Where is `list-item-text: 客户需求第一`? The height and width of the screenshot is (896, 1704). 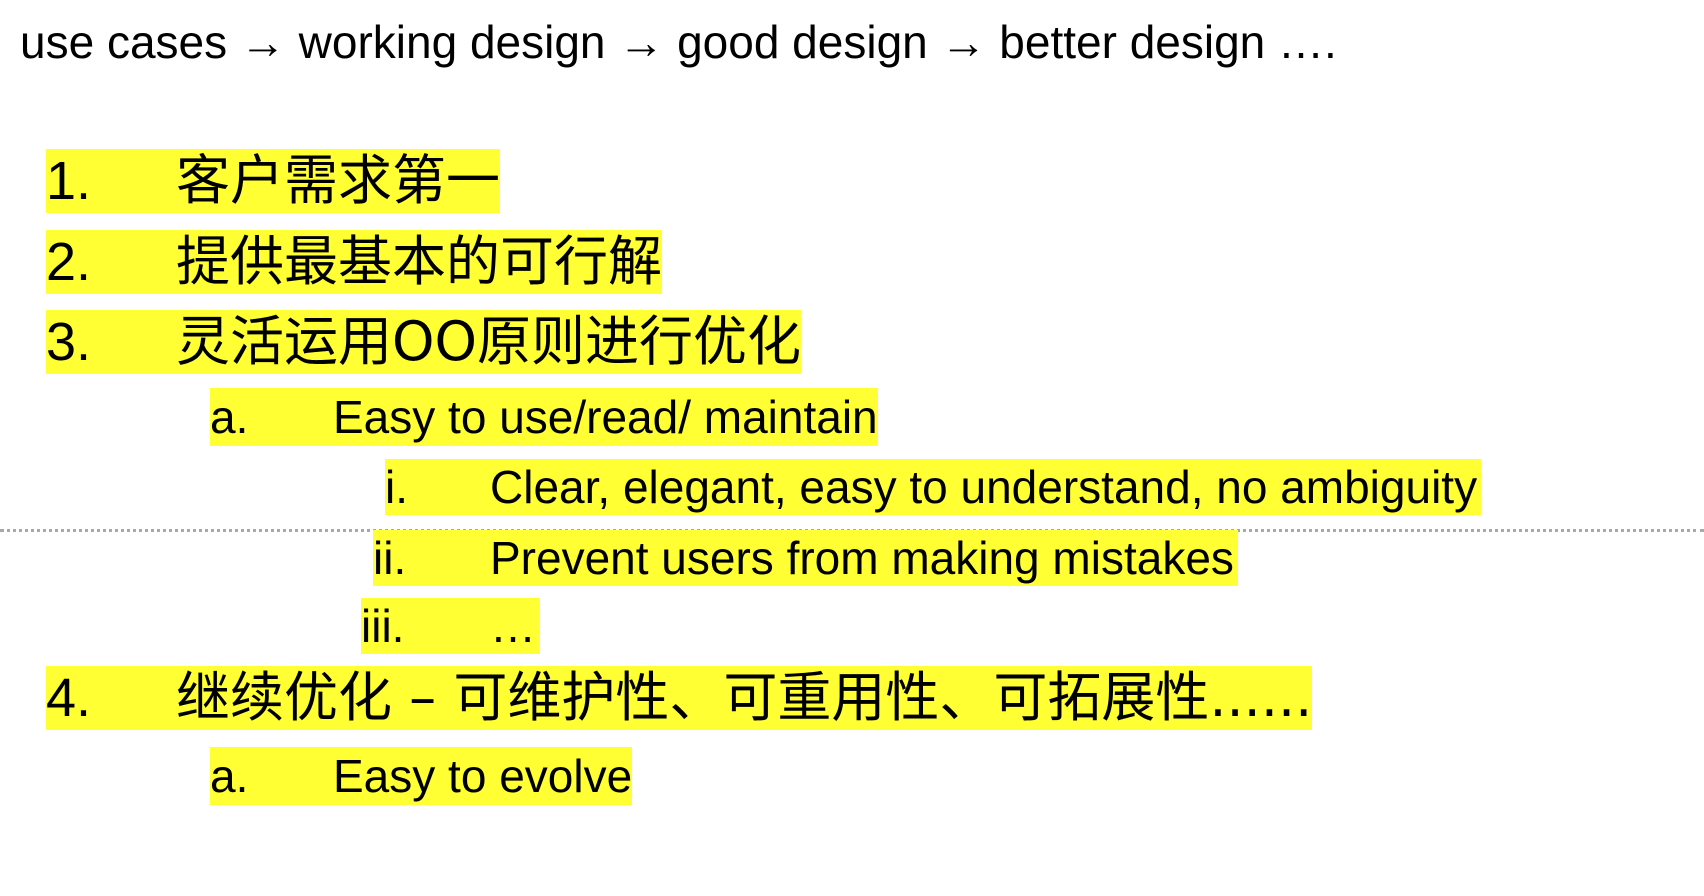
list-item-text: 客户需求第一 is located at coordinates (338, 180).